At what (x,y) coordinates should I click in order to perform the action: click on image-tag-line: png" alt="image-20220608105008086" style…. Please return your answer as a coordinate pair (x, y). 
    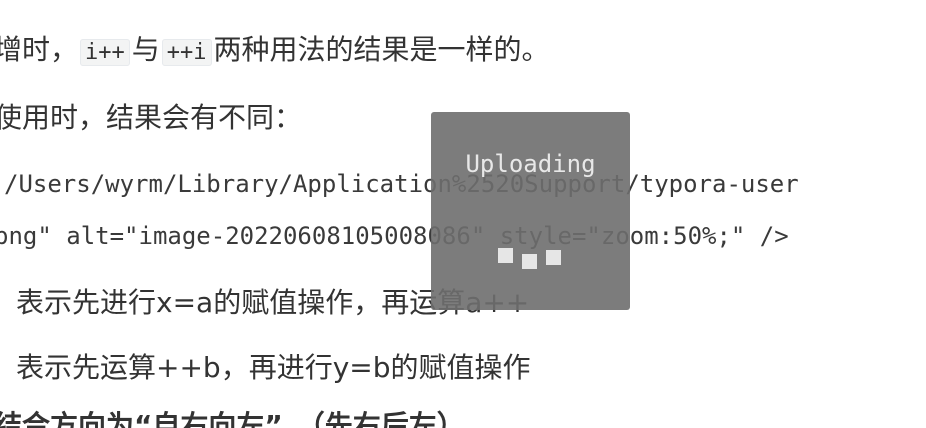
    Looking at the image, I should click on (394, 236).